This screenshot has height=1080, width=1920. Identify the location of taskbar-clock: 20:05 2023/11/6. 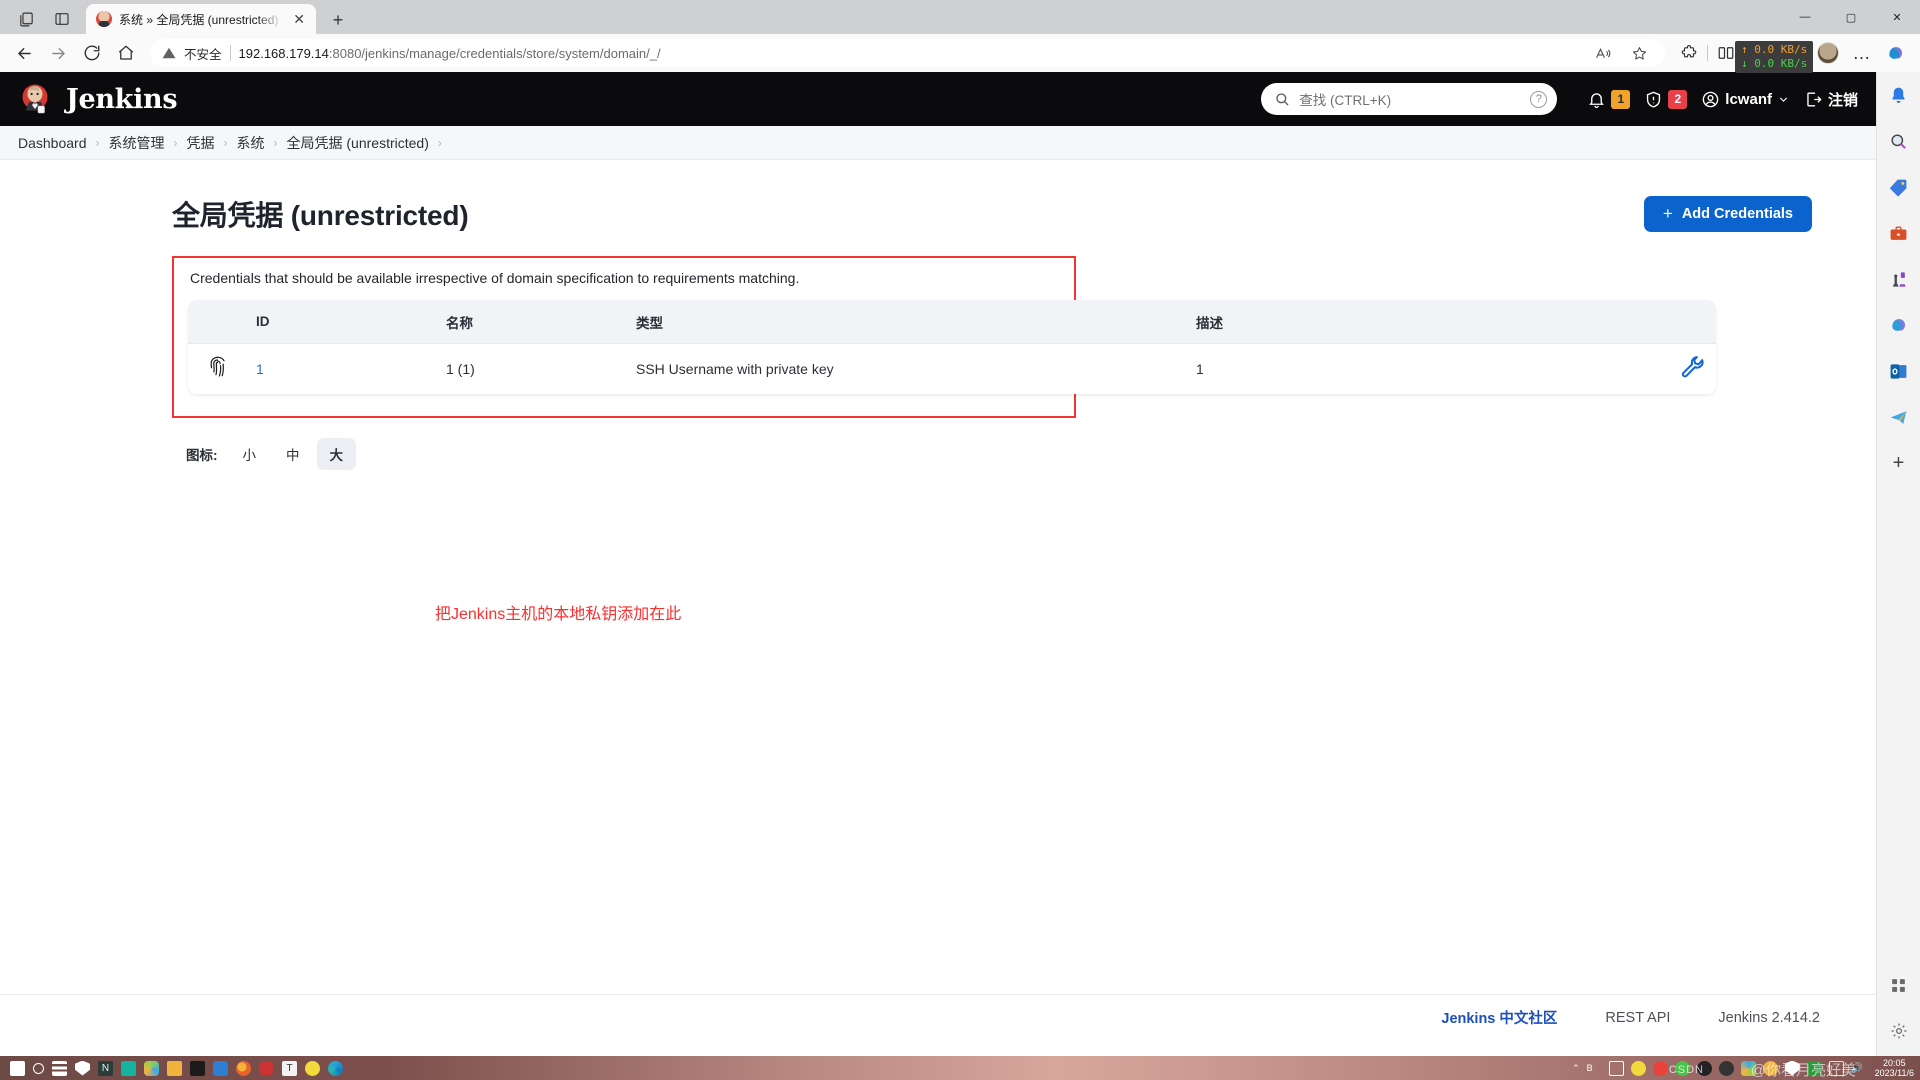
(1893, 1068).